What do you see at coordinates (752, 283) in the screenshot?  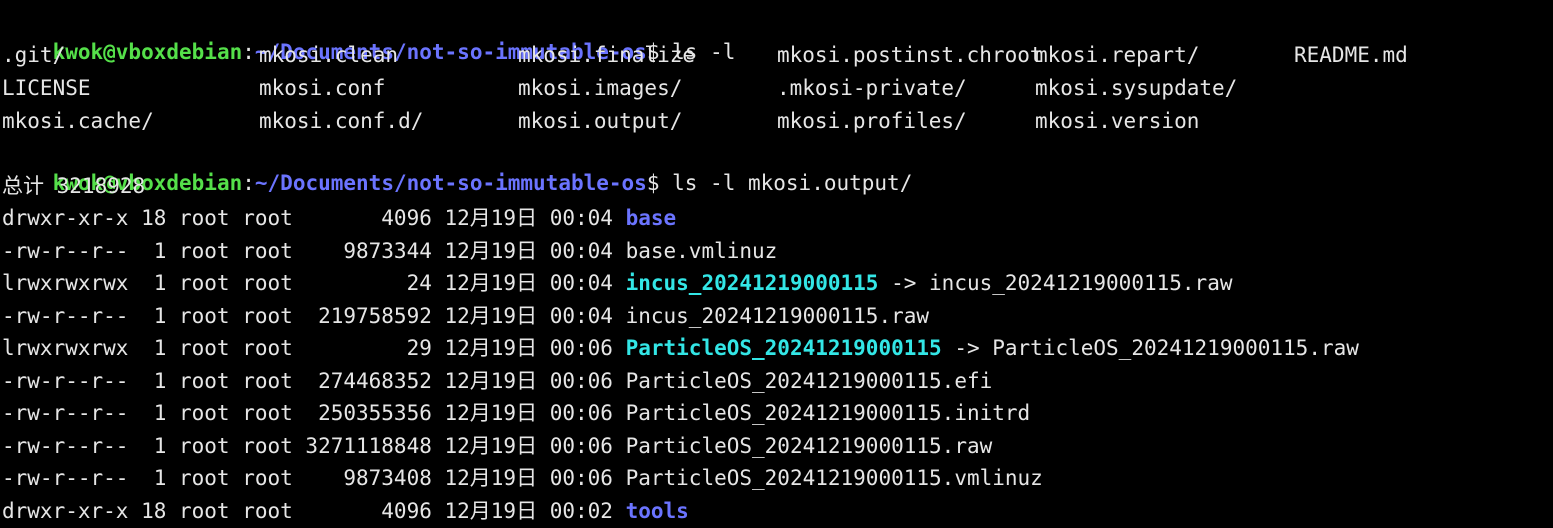 I see `symlink-name: incus_20241219000115` at bounding box center [752, 283].